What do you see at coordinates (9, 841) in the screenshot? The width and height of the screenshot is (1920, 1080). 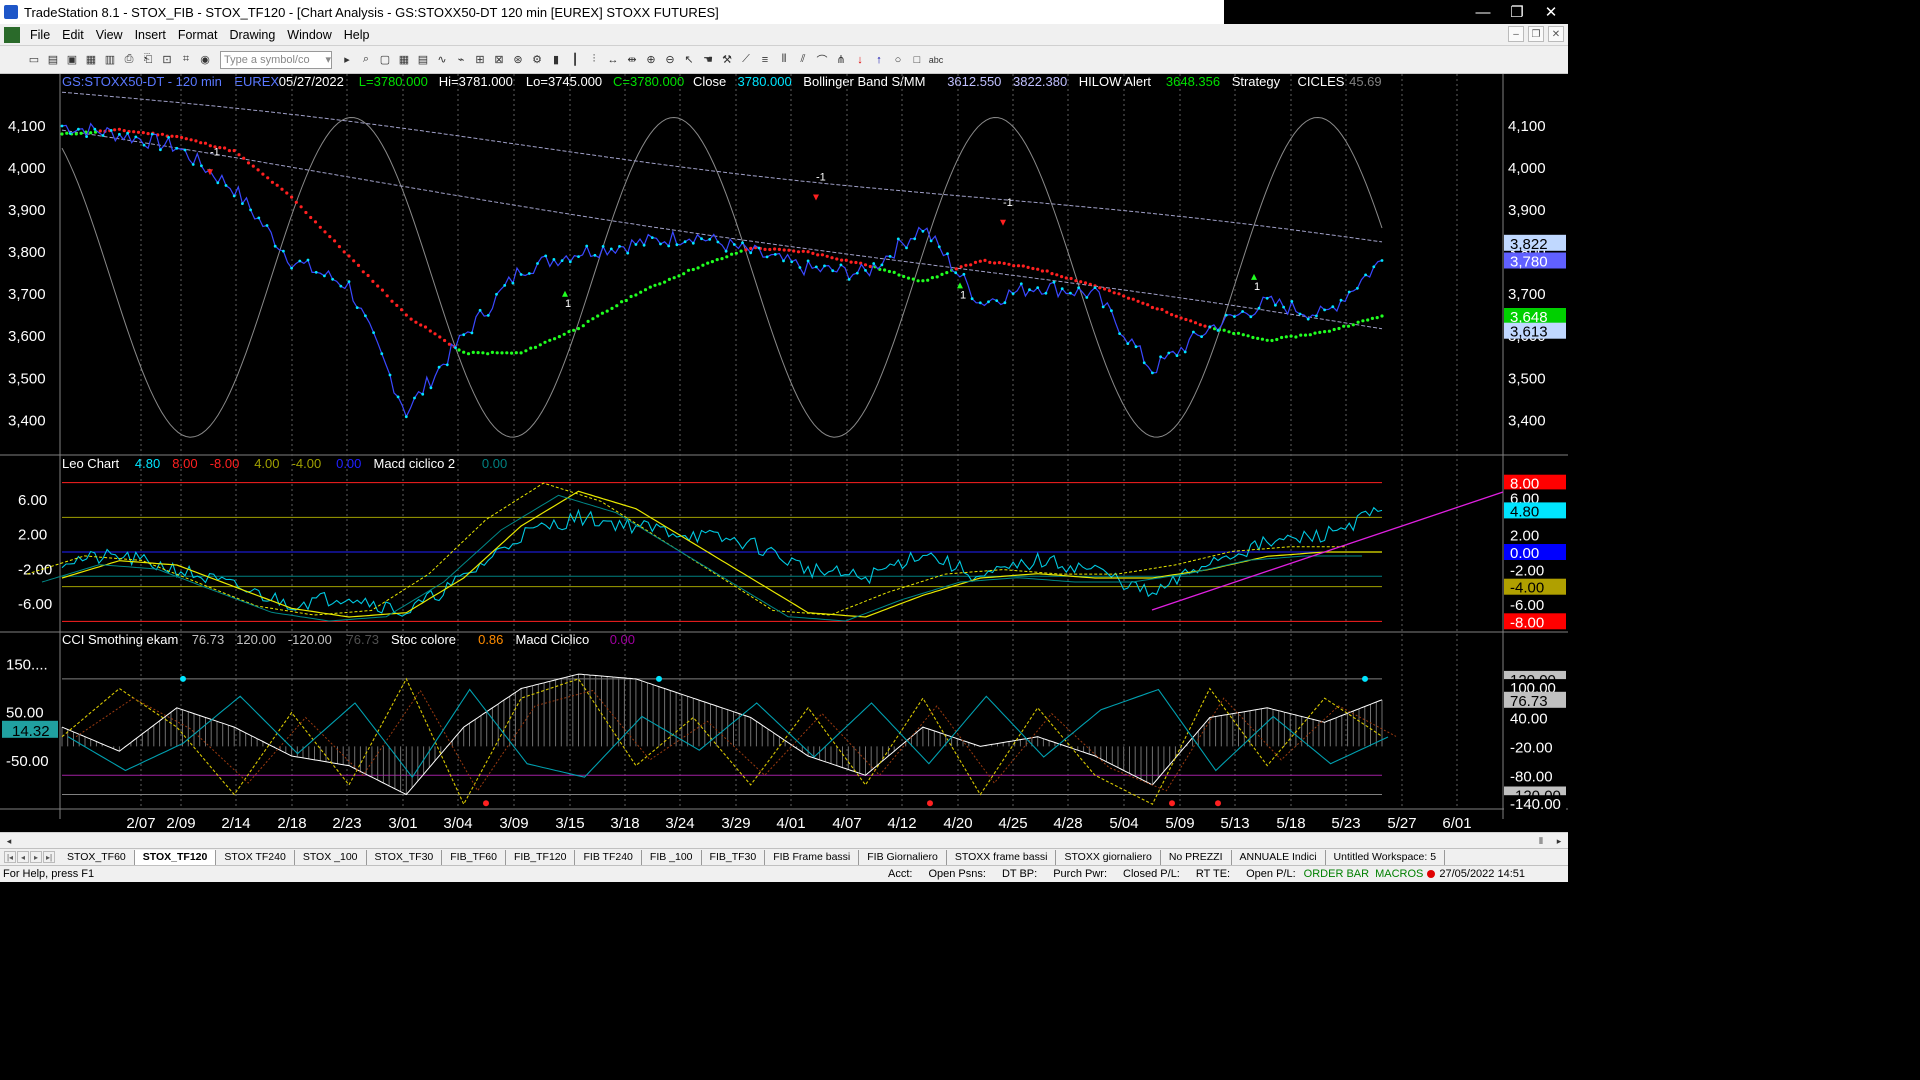 I see `scroll-left-icon: ◂` at bounding box center [9, 841].